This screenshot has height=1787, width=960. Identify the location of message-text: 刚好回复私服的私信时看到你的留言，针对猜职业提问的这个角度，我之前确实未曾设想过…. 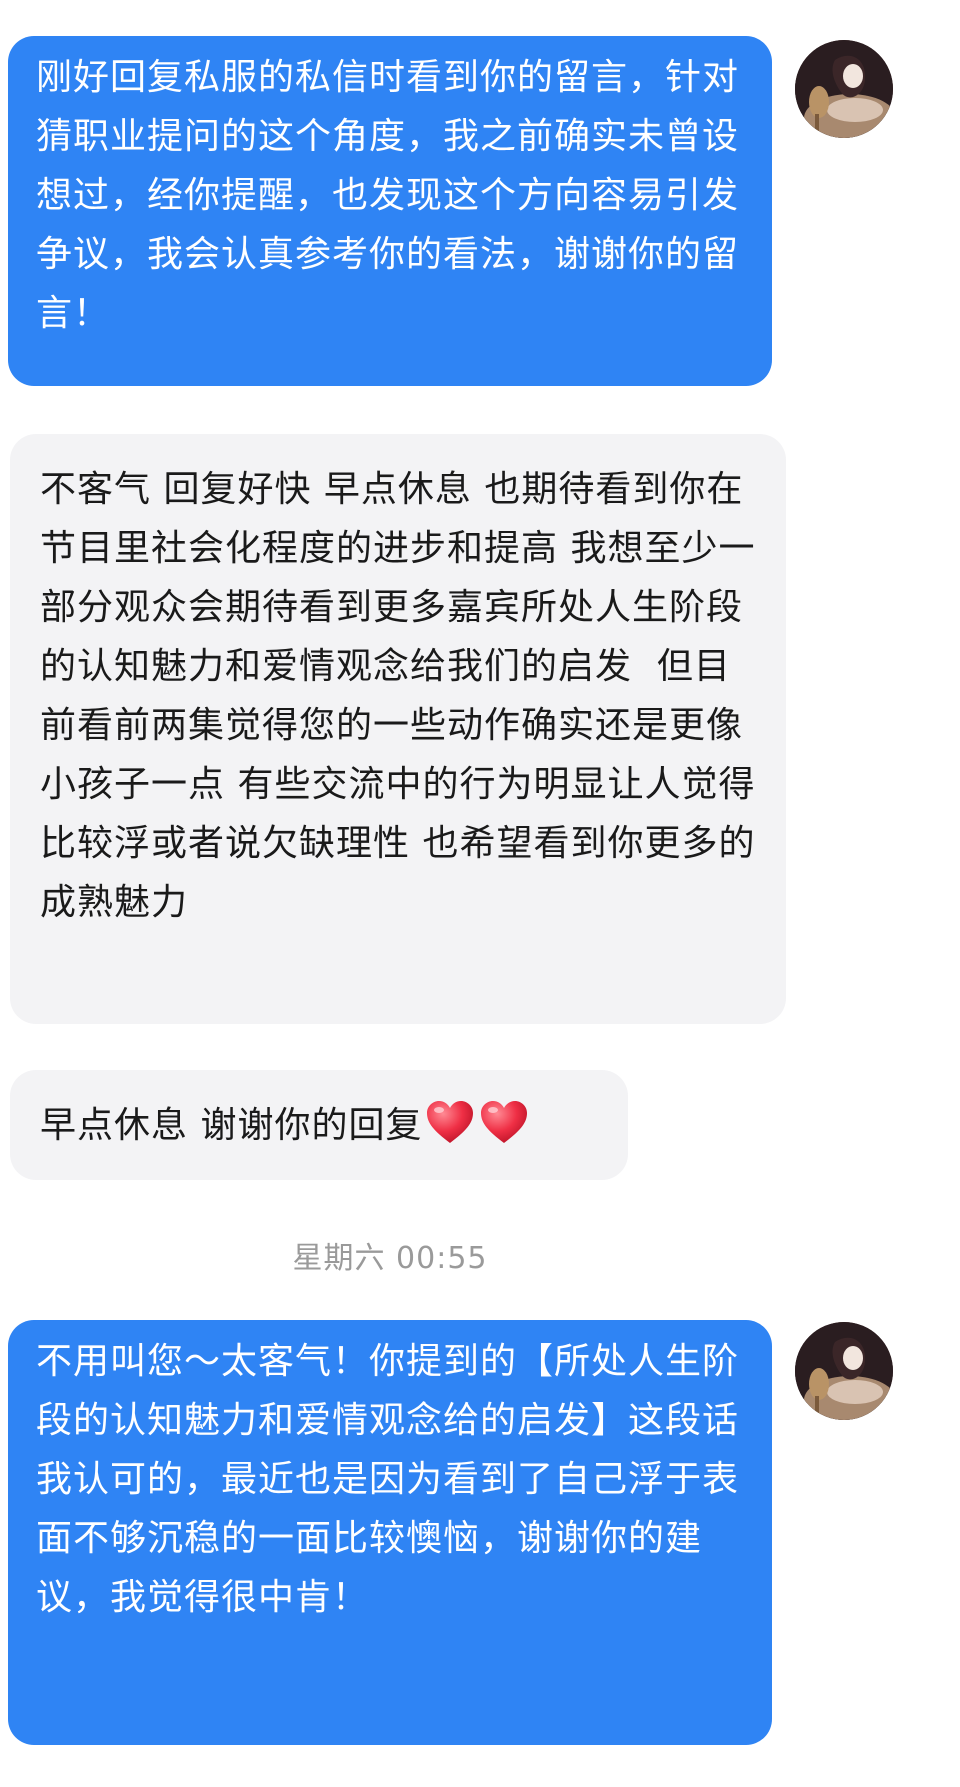
(388, 195).